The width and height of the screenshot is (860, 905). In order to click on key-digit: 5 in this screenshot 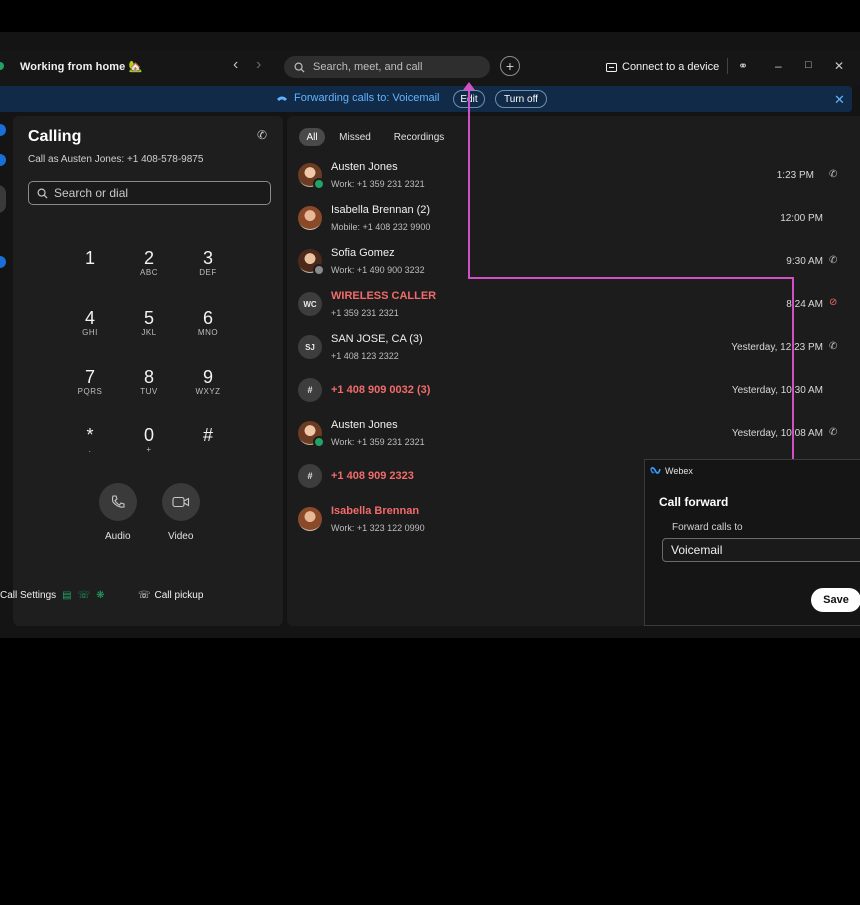, I will do `click(148, 318)`.